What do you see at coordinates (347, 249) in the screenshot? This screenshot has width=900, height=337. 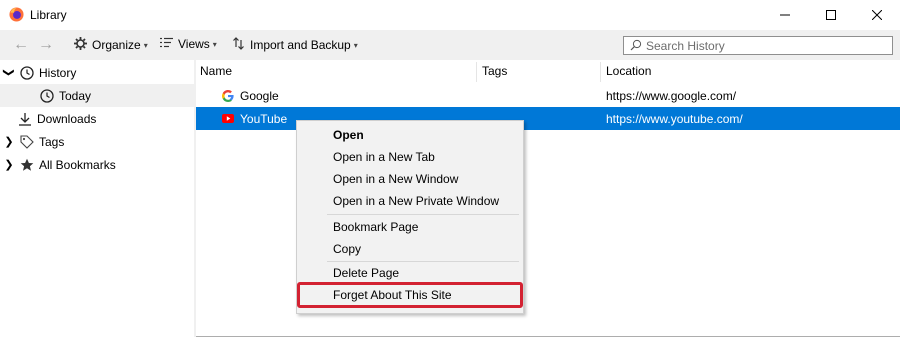 I see `menu-item-label: Copy` at bounding box center [347, 249].